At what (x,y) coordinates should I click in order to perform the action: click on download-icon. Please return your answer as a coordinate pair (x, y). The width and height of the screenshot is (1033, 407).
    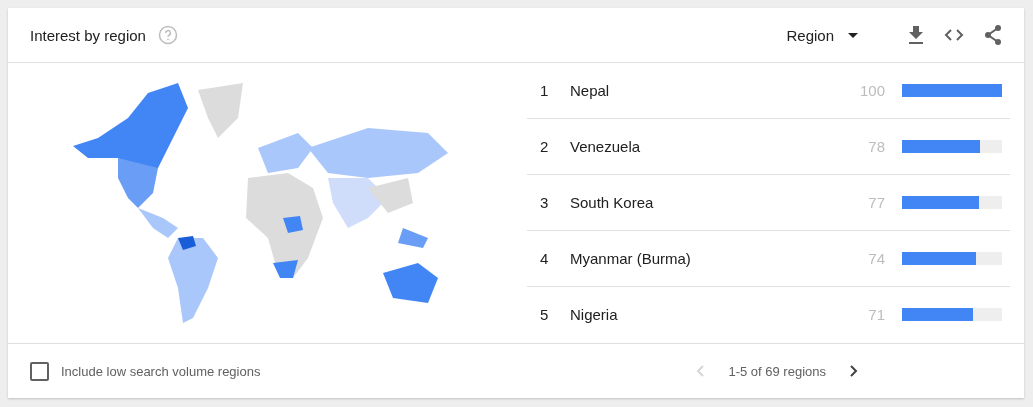
    Looking at the image, I should click on (916, 35).